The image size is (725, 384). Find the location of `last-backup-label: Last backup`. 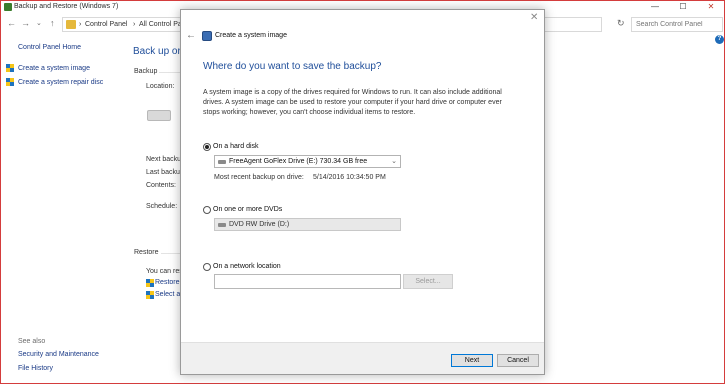

last-backup-label: Last backup is located at coordinates (165, 172).